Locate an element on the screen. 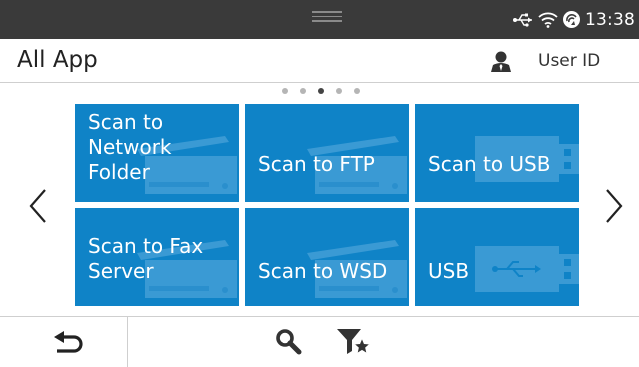  next-page-arrow-icon is located at coordinates (614, 206).